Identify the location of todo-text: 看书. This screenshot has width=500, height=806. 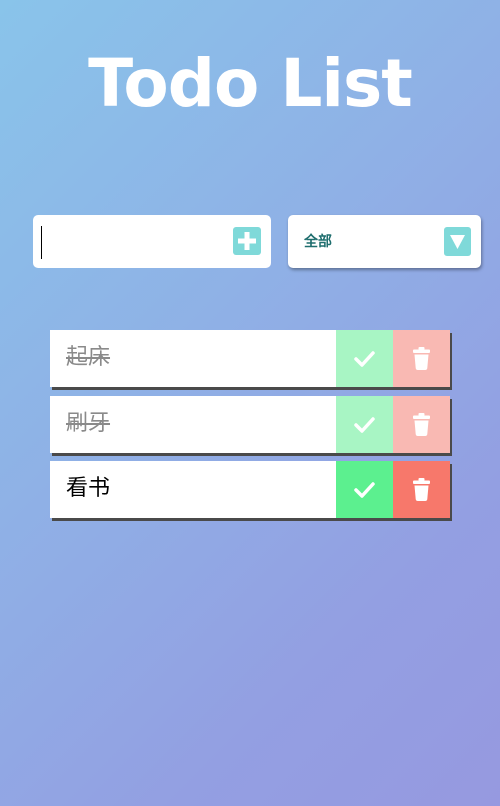
(88, 488).